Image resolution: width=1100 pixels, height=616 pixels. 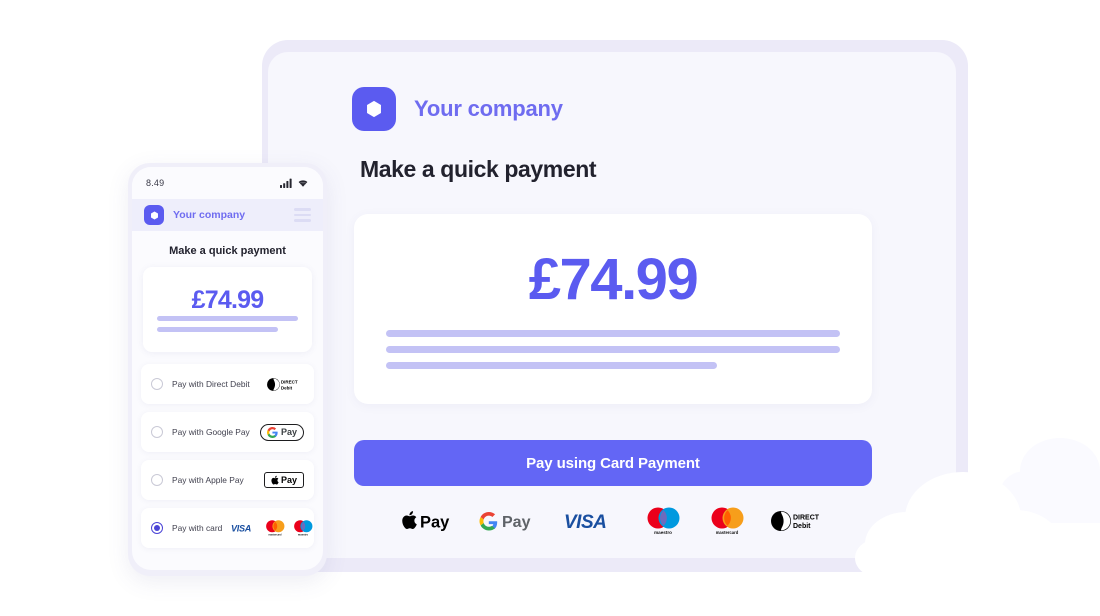 What do you see at coordinates (197, 528) in the screenshot?
I see `payment-option-label: Pay with card` at bounding box center [197, 528].